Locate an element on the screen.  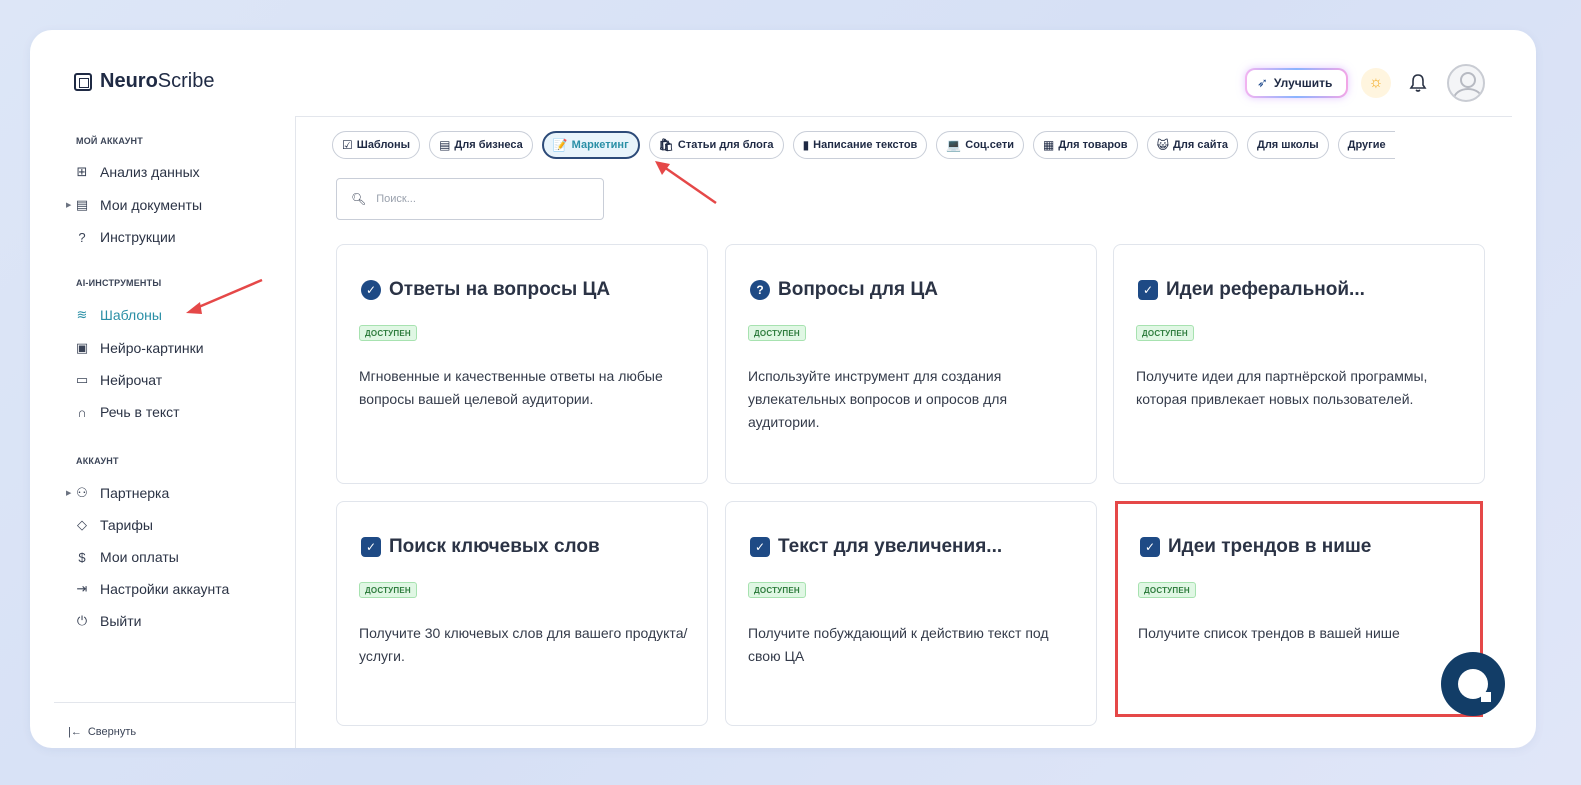
sidebar-item-label: Мои оплаты is located at coordinates (139, 557).